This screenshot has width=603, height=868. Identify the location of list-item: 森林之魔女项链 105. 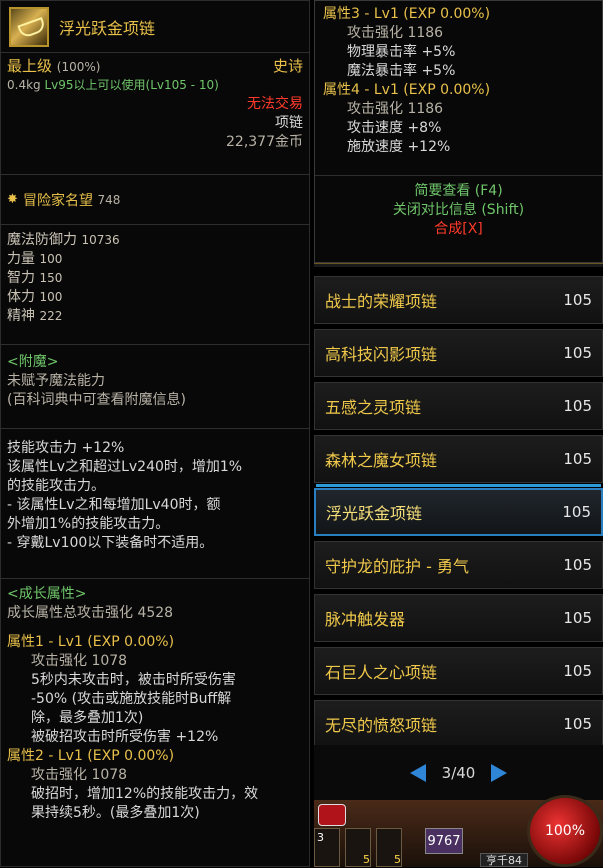
(458, 459).